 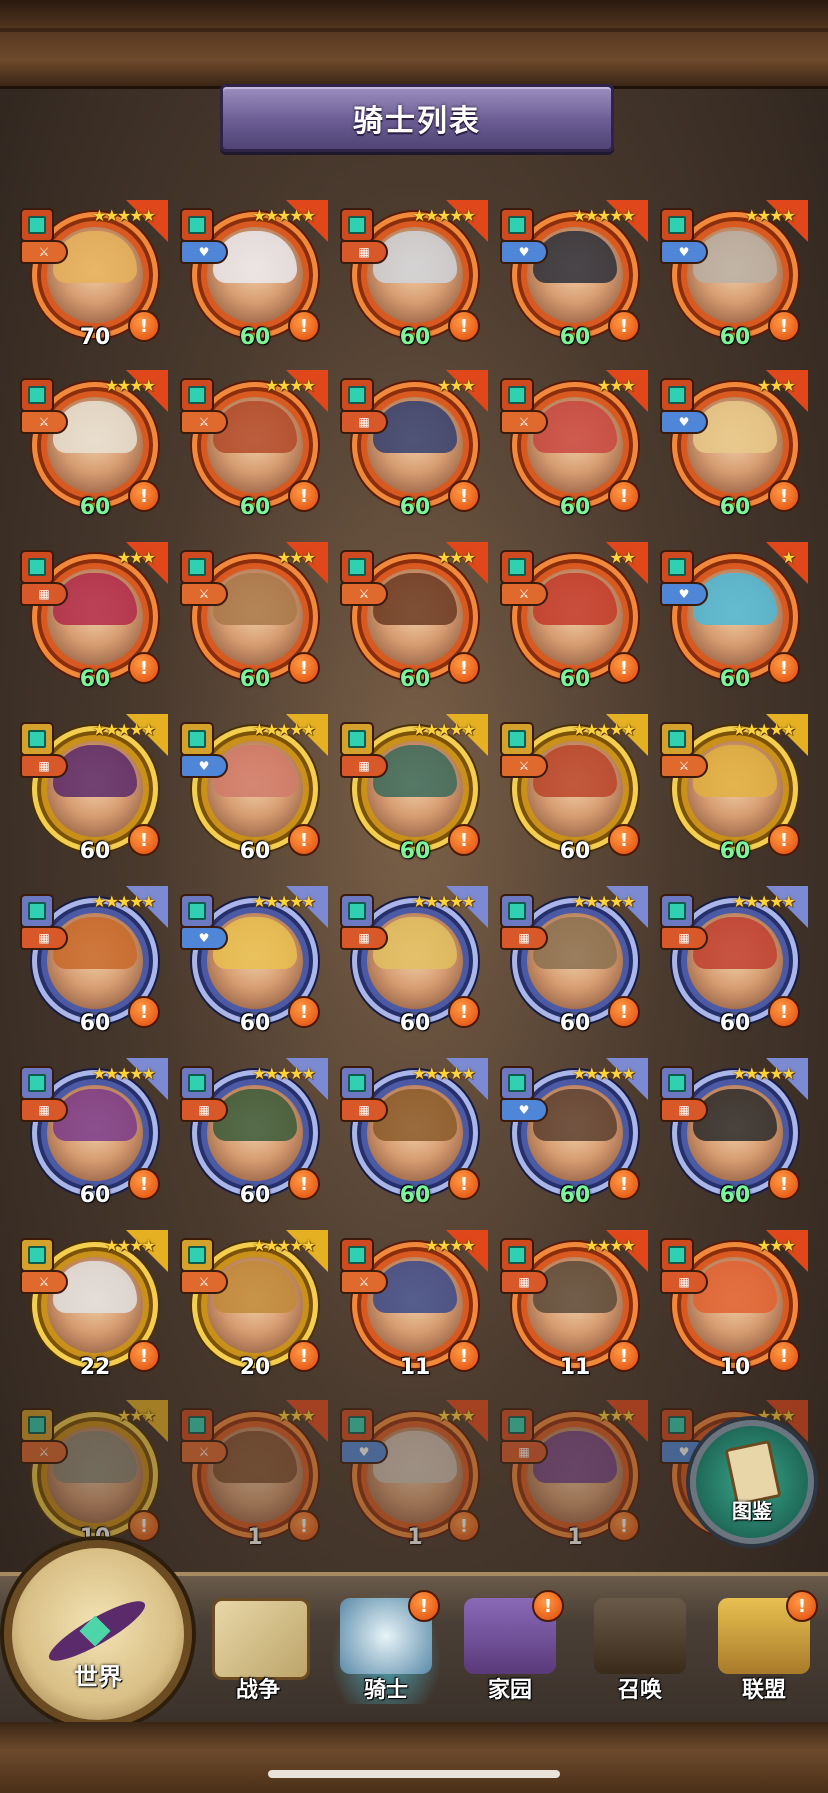 What do you see at coordinates (788, 557) in the screenshot?
I see `star-rating: ★` at bounding box center [788, 557].